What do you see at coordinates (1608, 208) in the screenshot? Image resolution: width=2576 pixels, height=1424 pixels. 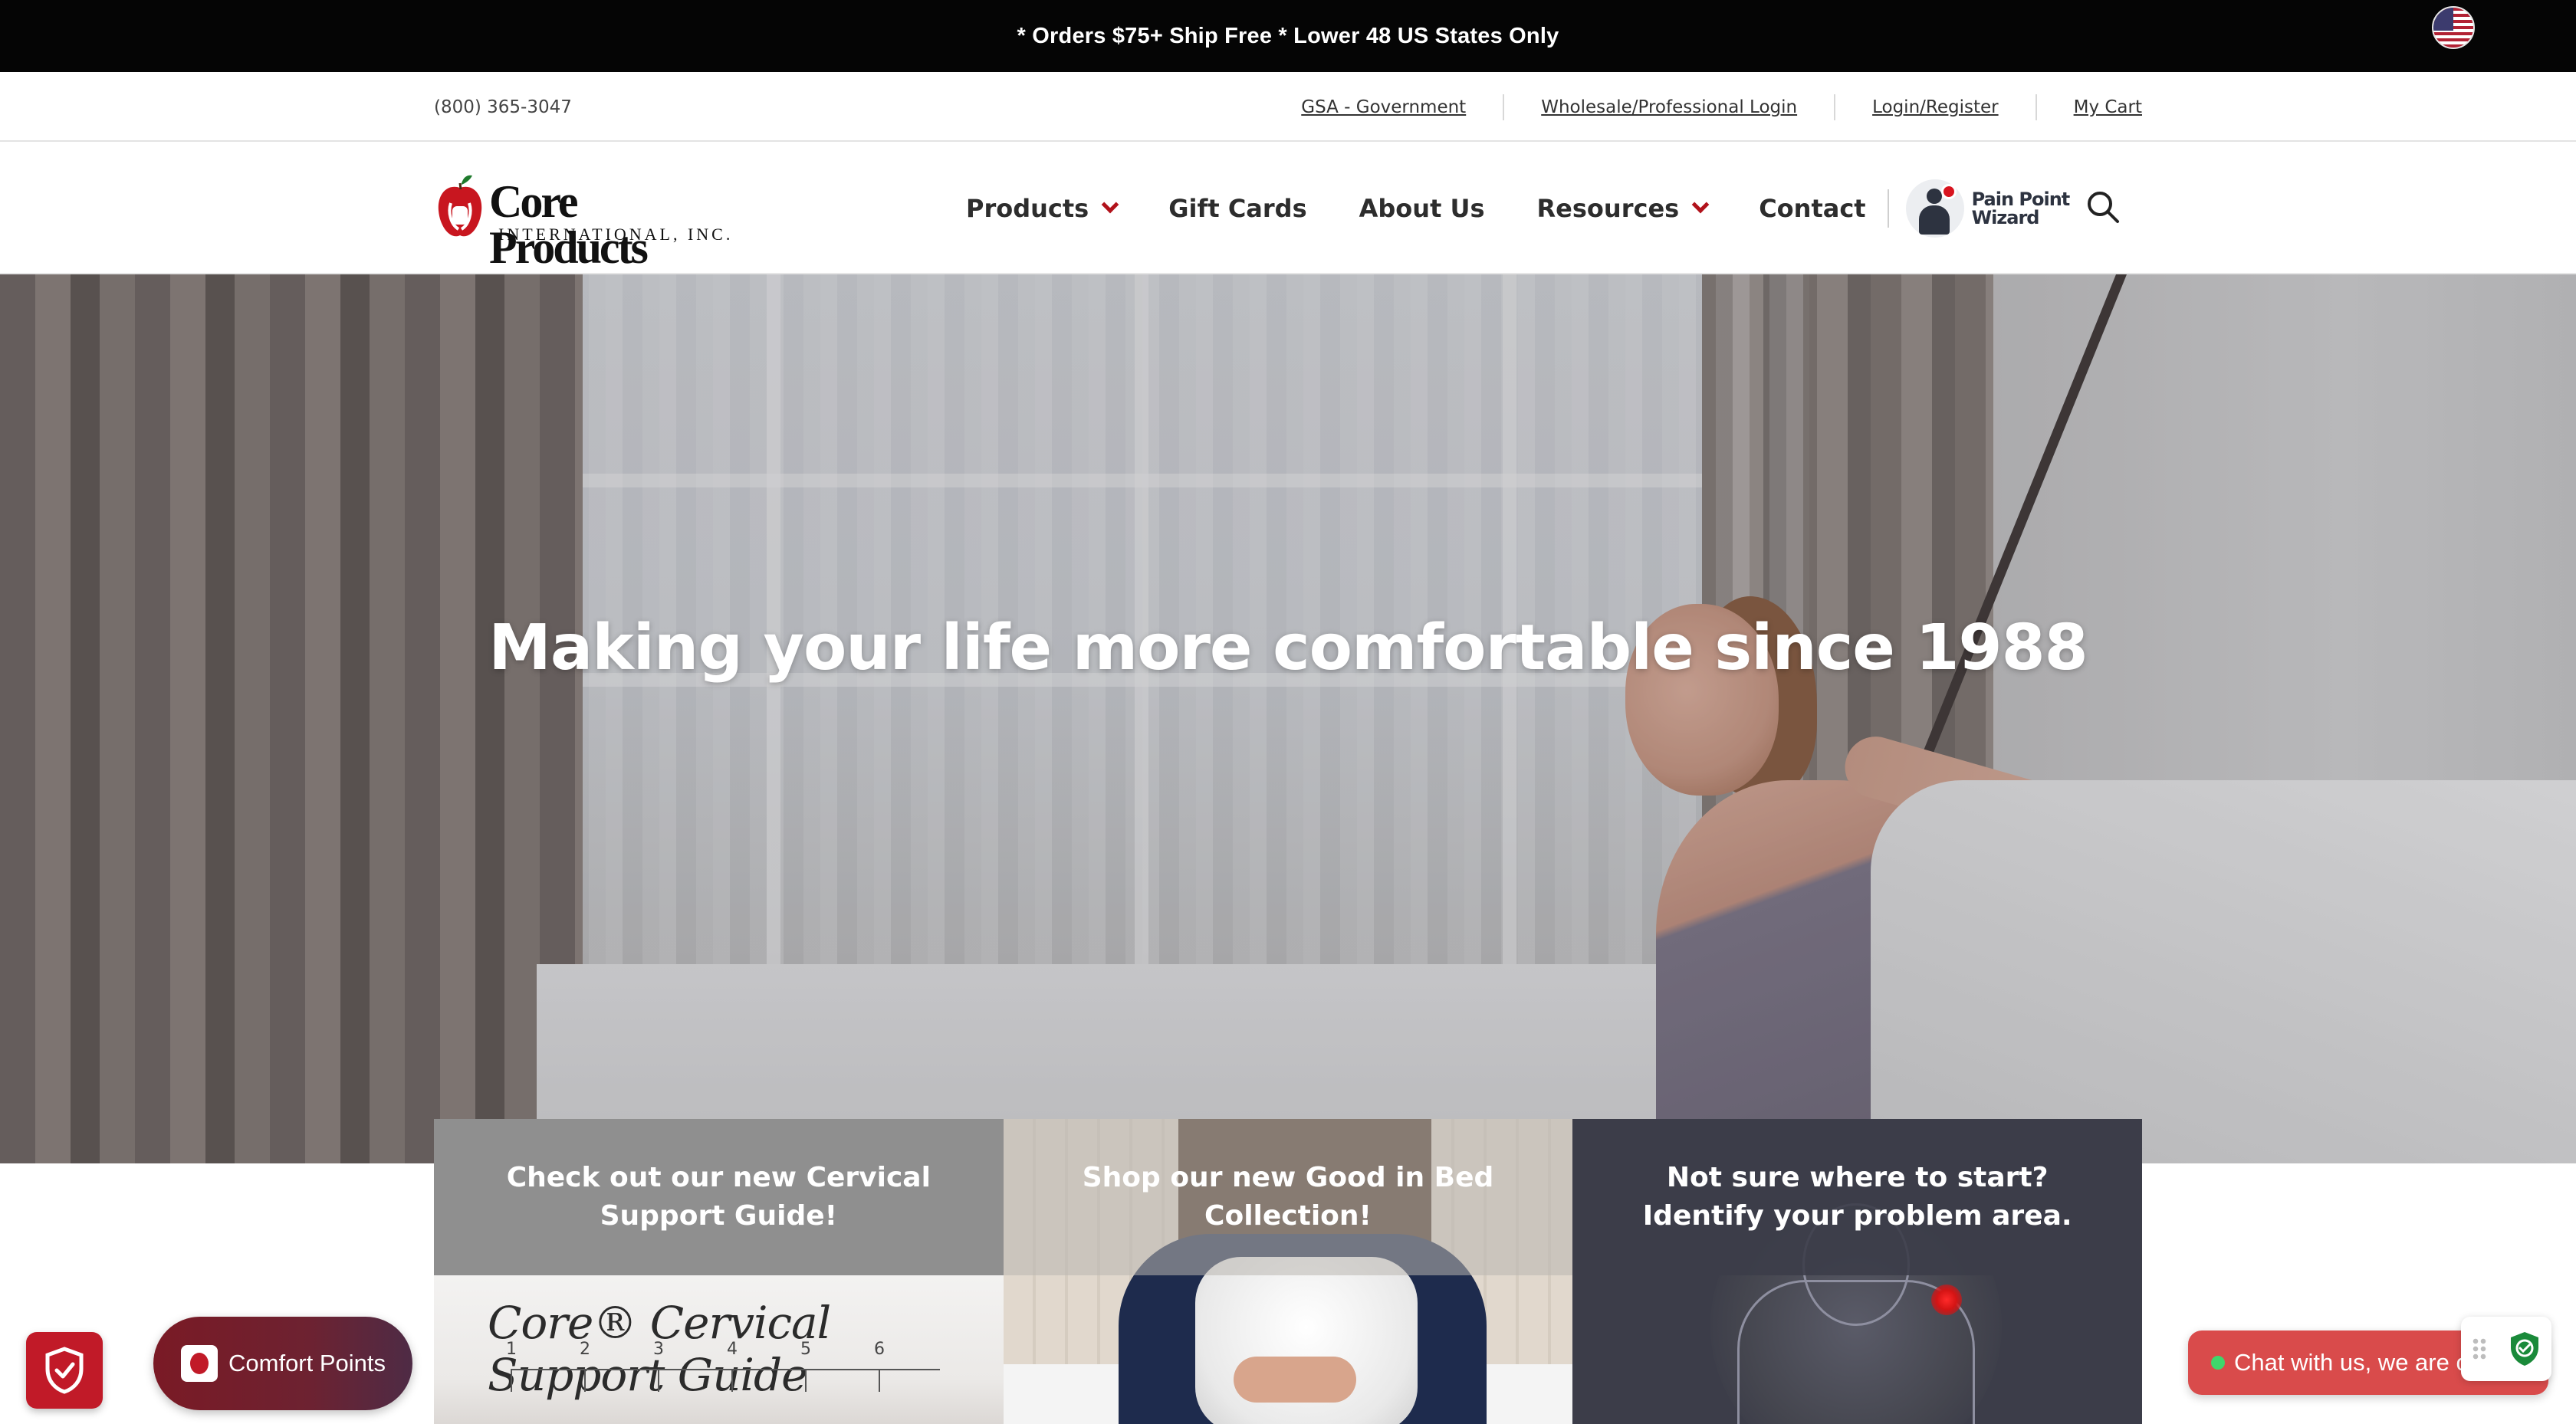 I see `nav-resources-label: Resources` at bounding box center [1608, 208].